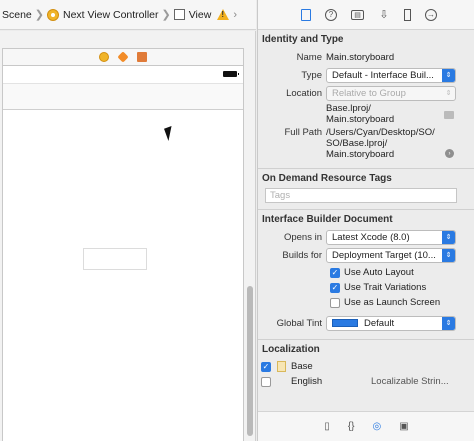 The height and width of the screenshot is (441, 474). Describe the element at coordinates (366, 15) in the screenshot. I see `inspector-tabs: ? ▤ ⇩ →` at that location.